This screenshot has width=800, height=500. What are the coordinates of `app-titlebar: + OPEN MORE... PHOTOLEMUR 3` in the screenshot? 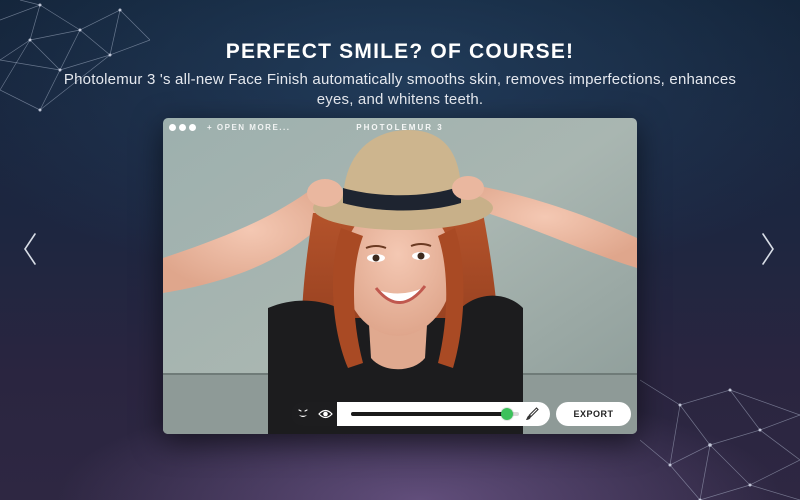 It's located at (400, 129).